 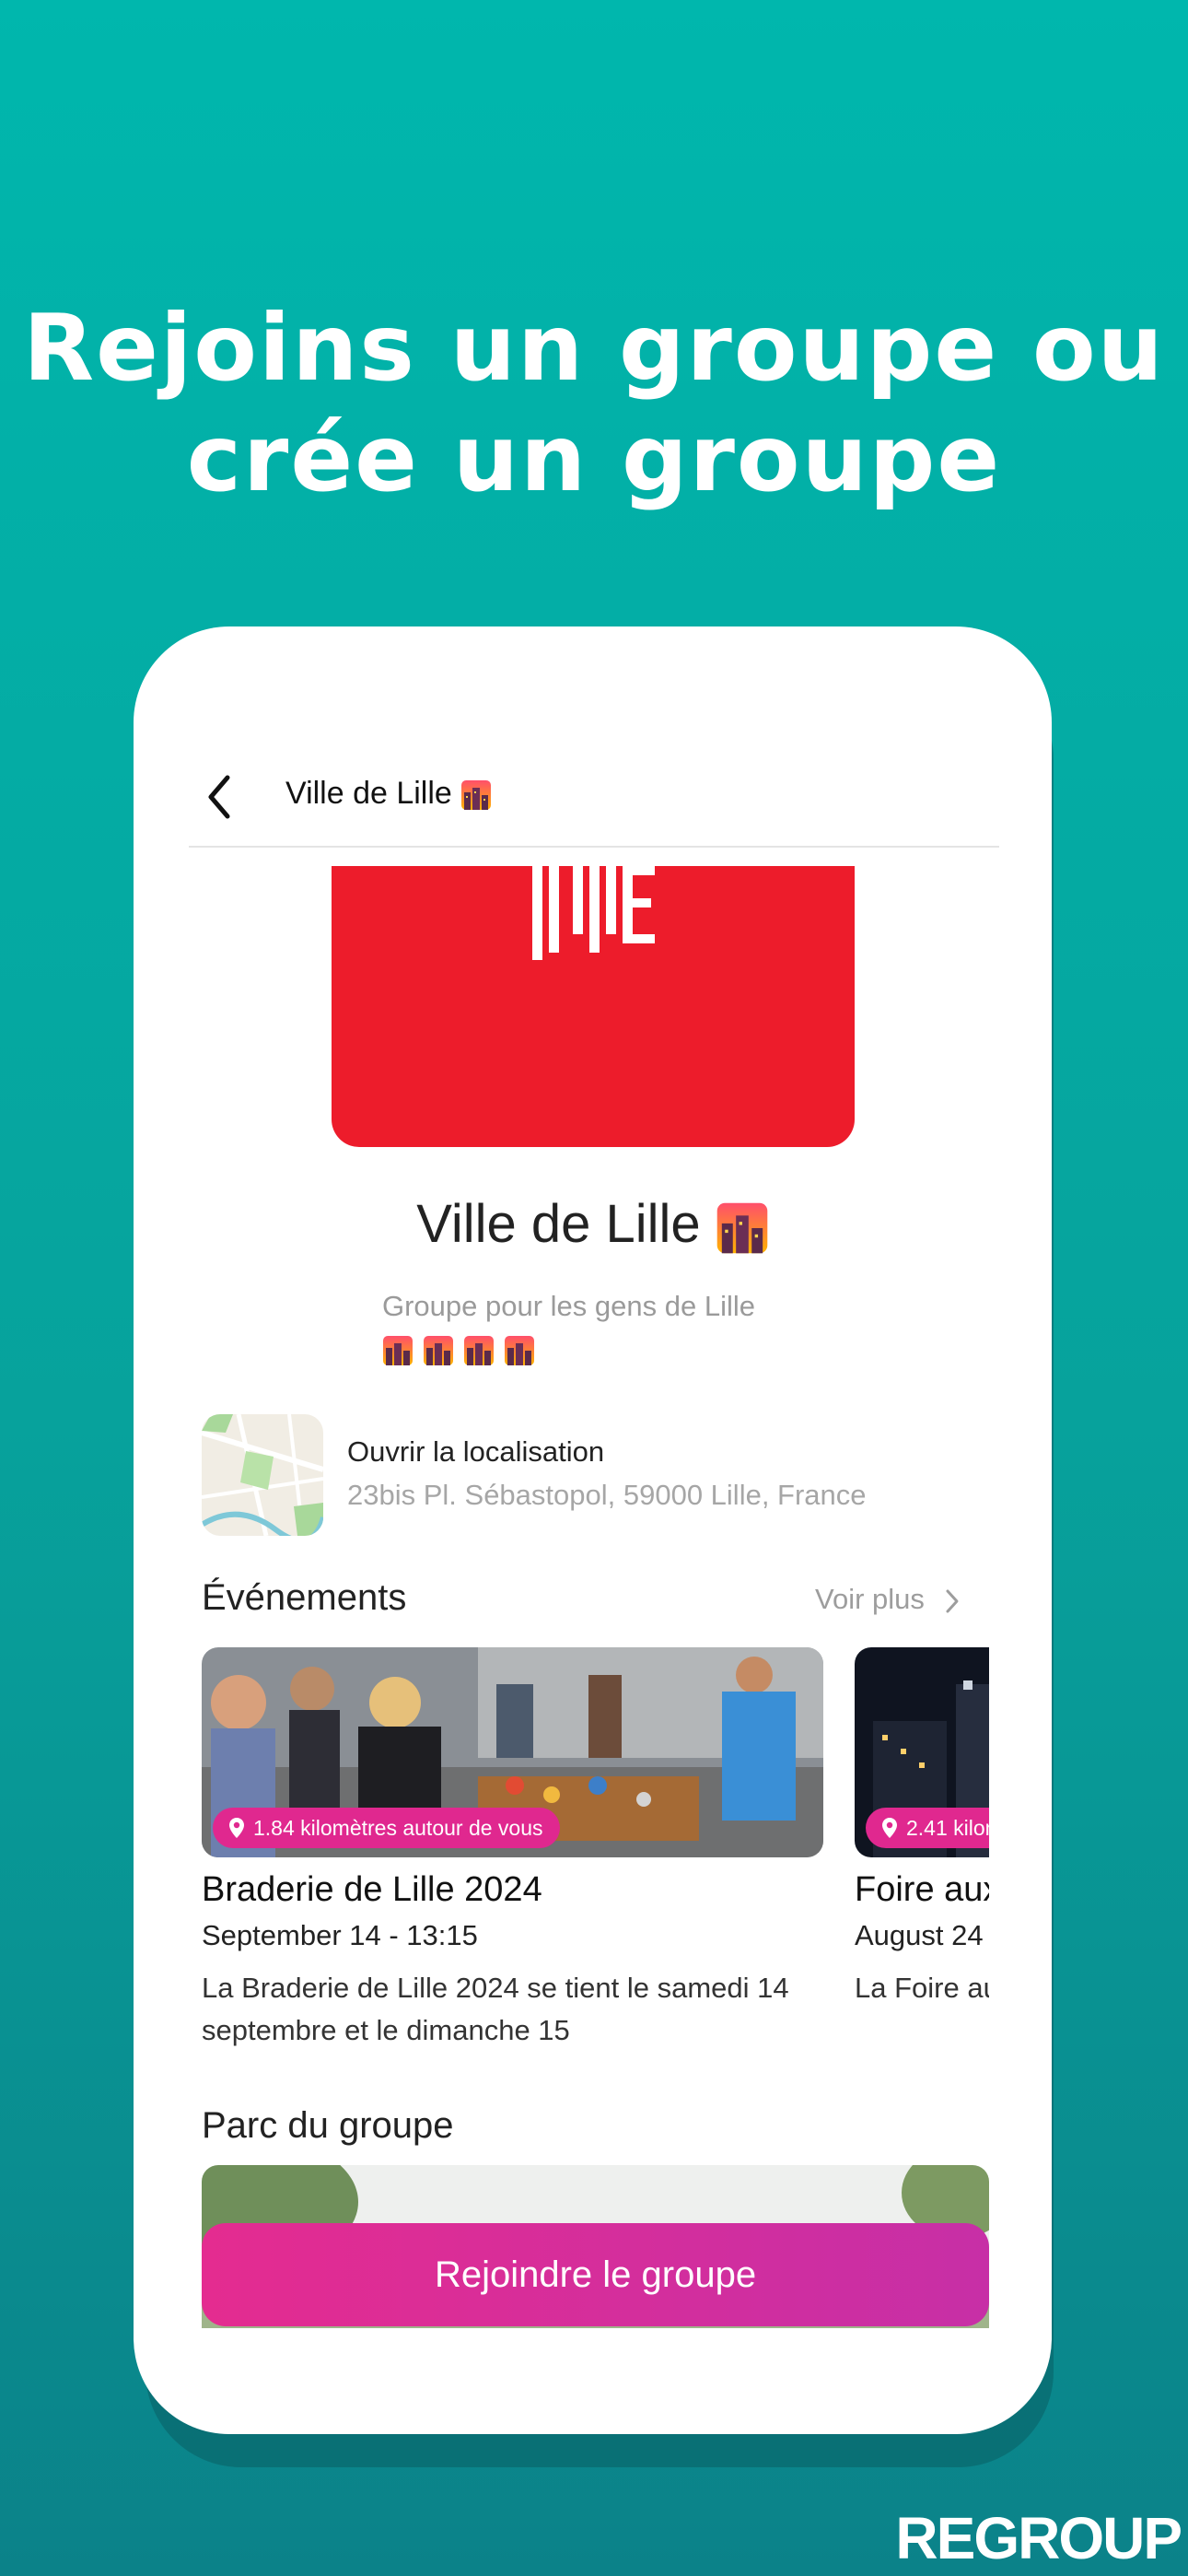 I want to click on events-section-title: Événements, so click(x=304, y=1597).